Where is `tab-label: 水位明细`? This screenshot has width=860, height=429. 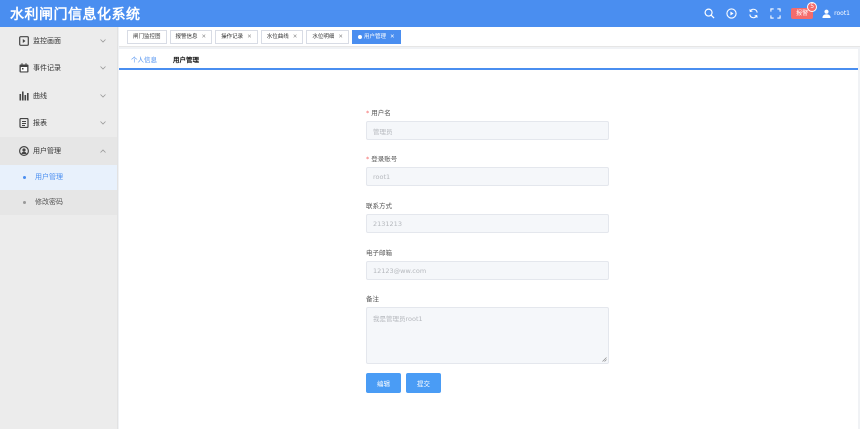 tab-label: 水位明细 is located at coordinates (323, 36).